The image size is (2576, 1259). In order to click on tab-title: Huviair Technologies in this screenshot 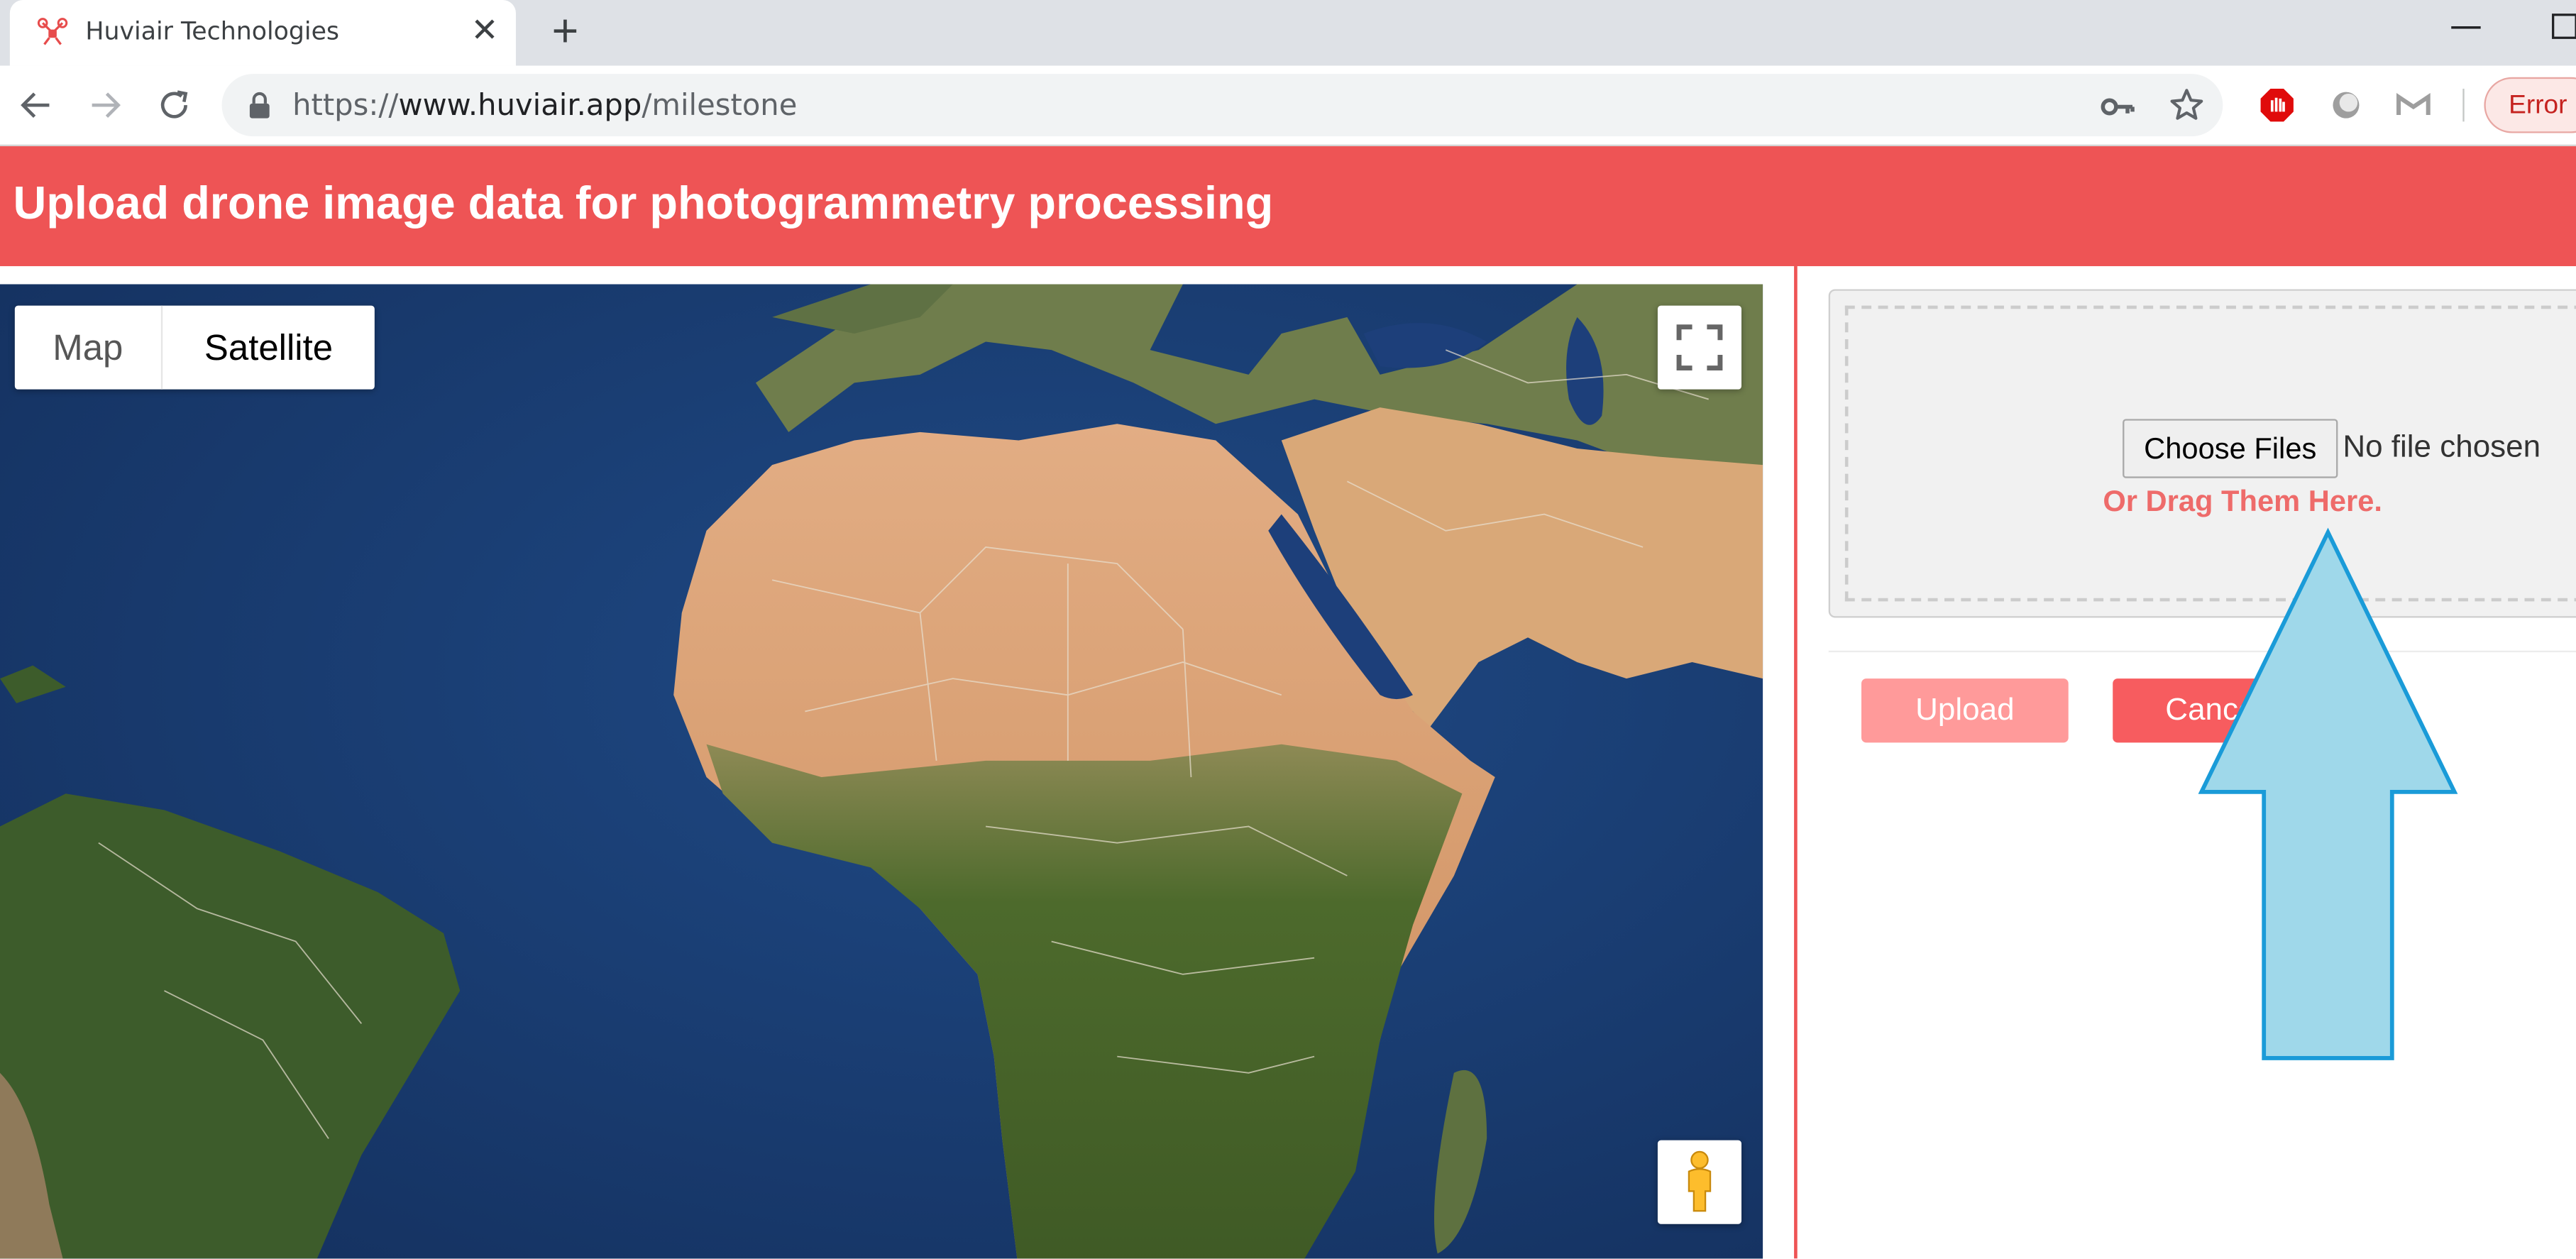, I will do `click(212, 31)`.